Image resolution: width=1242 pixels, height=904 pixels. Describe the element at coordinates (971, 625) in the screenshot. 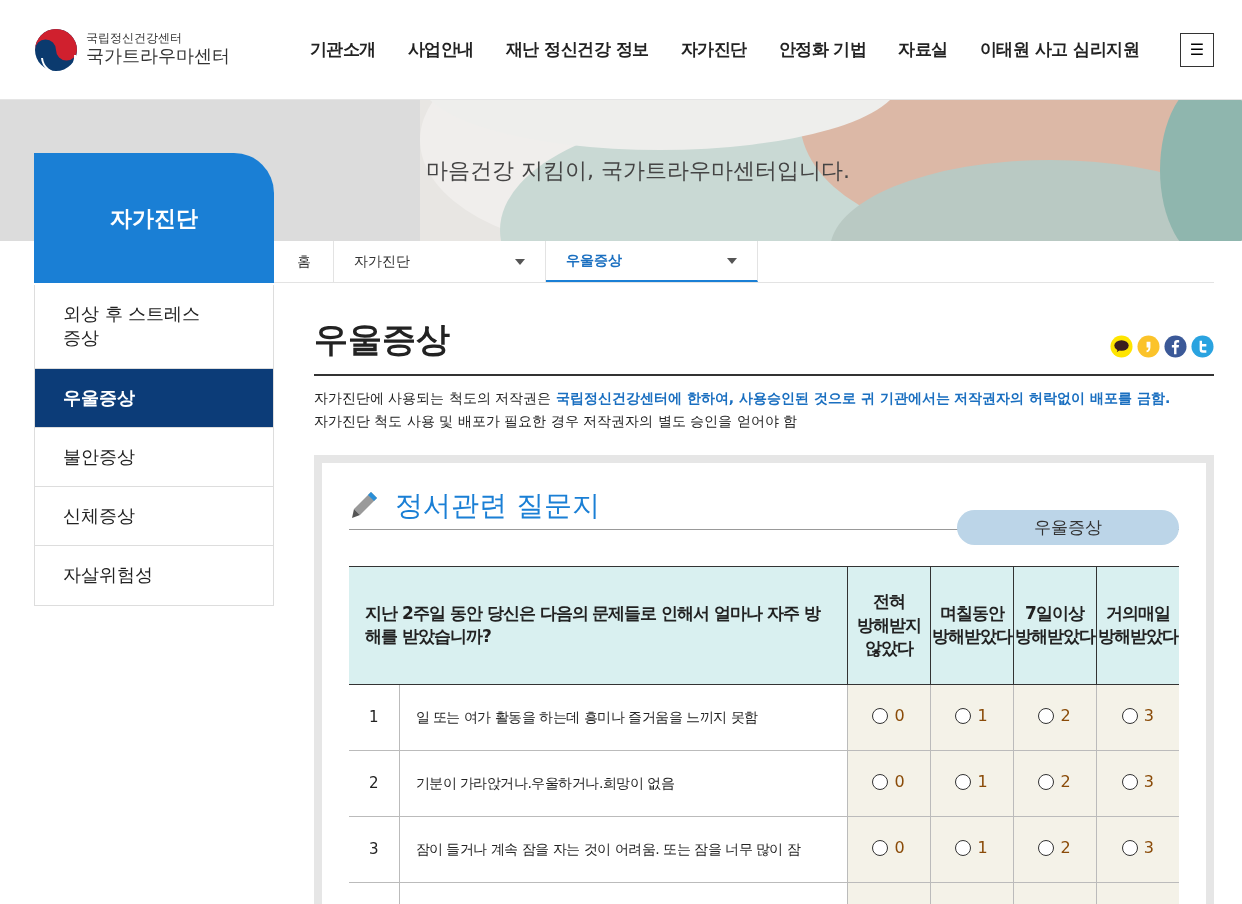

I see `column-header: 며칠동안 방해받았다` at that location.